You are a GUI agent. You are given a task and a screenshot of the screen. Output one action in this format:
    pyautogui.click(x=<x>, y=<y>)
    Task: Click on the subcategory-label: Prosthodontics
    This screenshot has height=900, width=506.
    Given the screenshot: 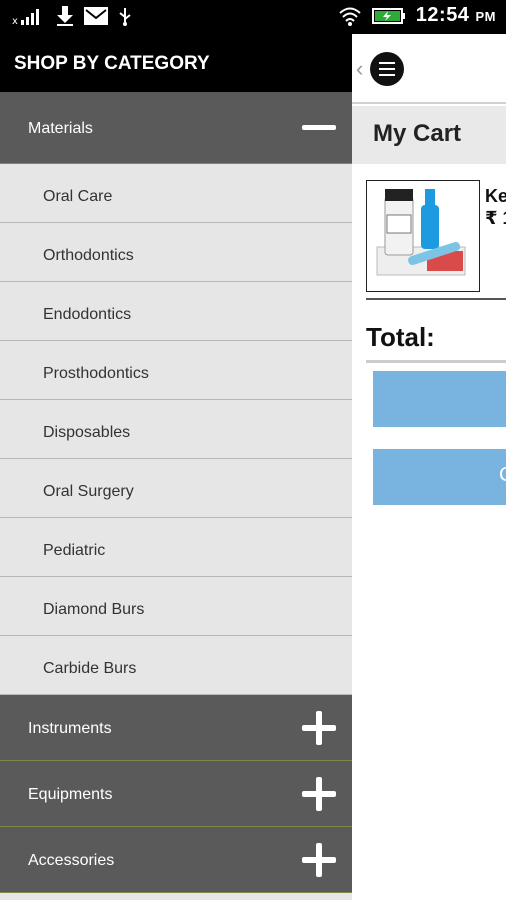 What is the action you would take?
    pyautogui.click(x=96, y=373)
    